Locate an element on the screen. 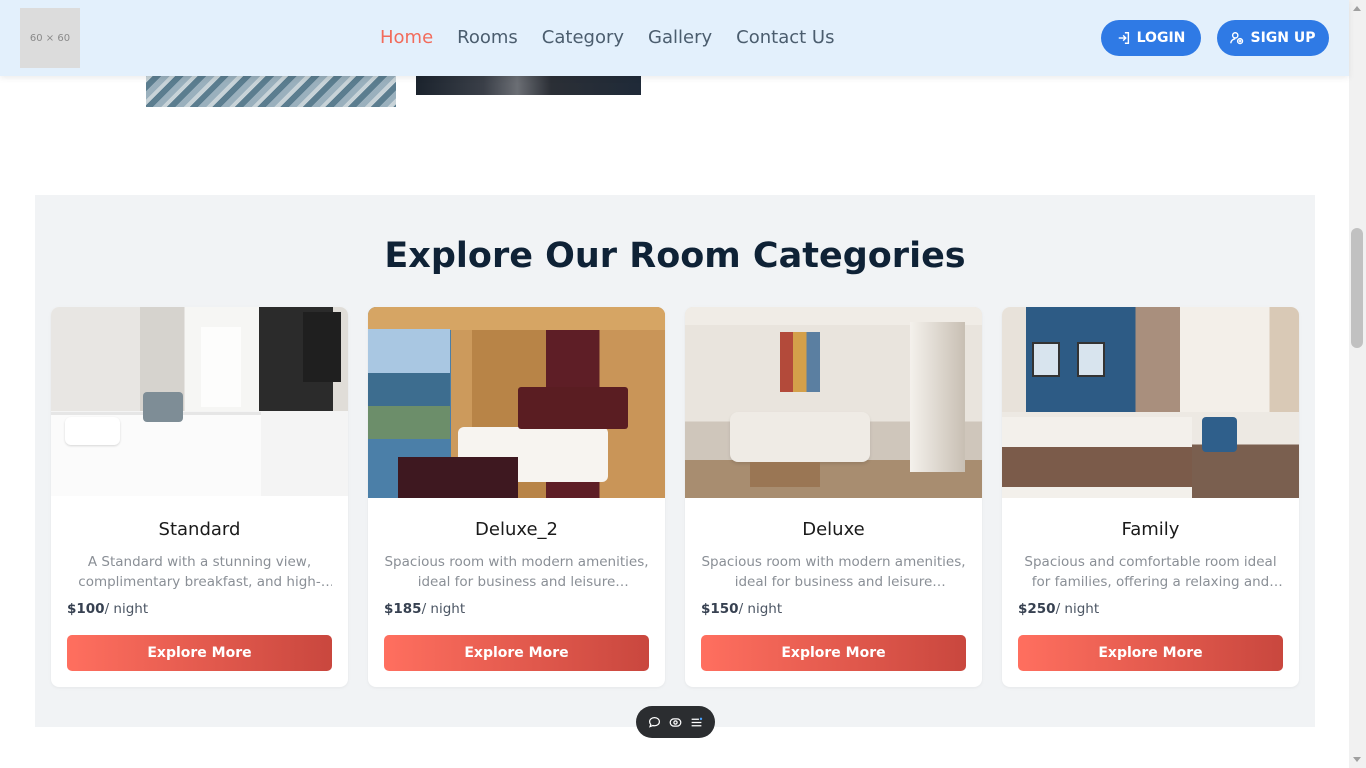 Image resolution: width=1366 pixels, height=768 pixels. nav-rooms: Rooms is located at coordinates (487, 37).